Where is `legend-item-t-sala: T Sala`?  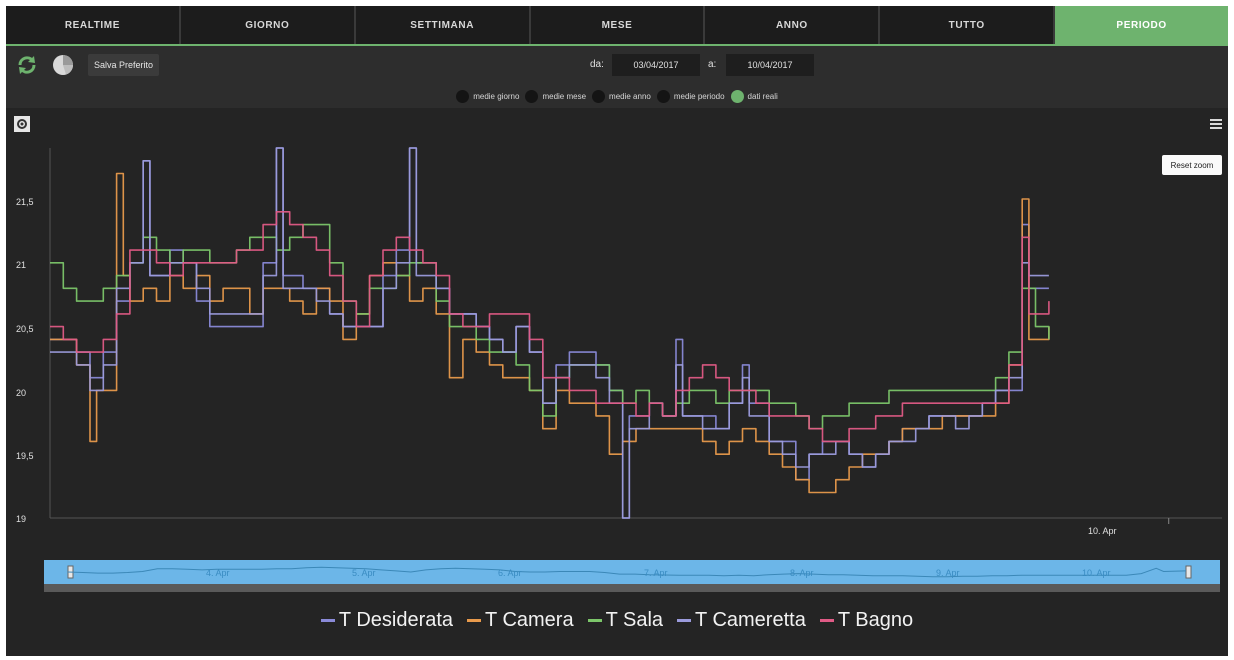
legend-item-t-sala: T Sala is located at coordinates (625, 620).